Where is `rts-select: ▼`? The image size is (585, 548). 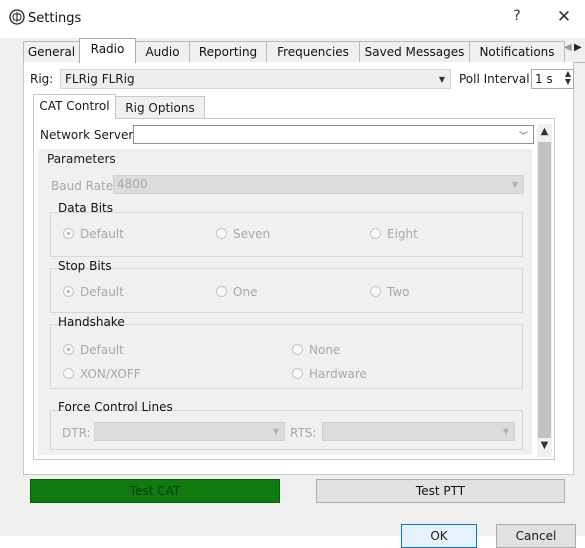
rts-select: ▼ is located at coordinates (418, 431).